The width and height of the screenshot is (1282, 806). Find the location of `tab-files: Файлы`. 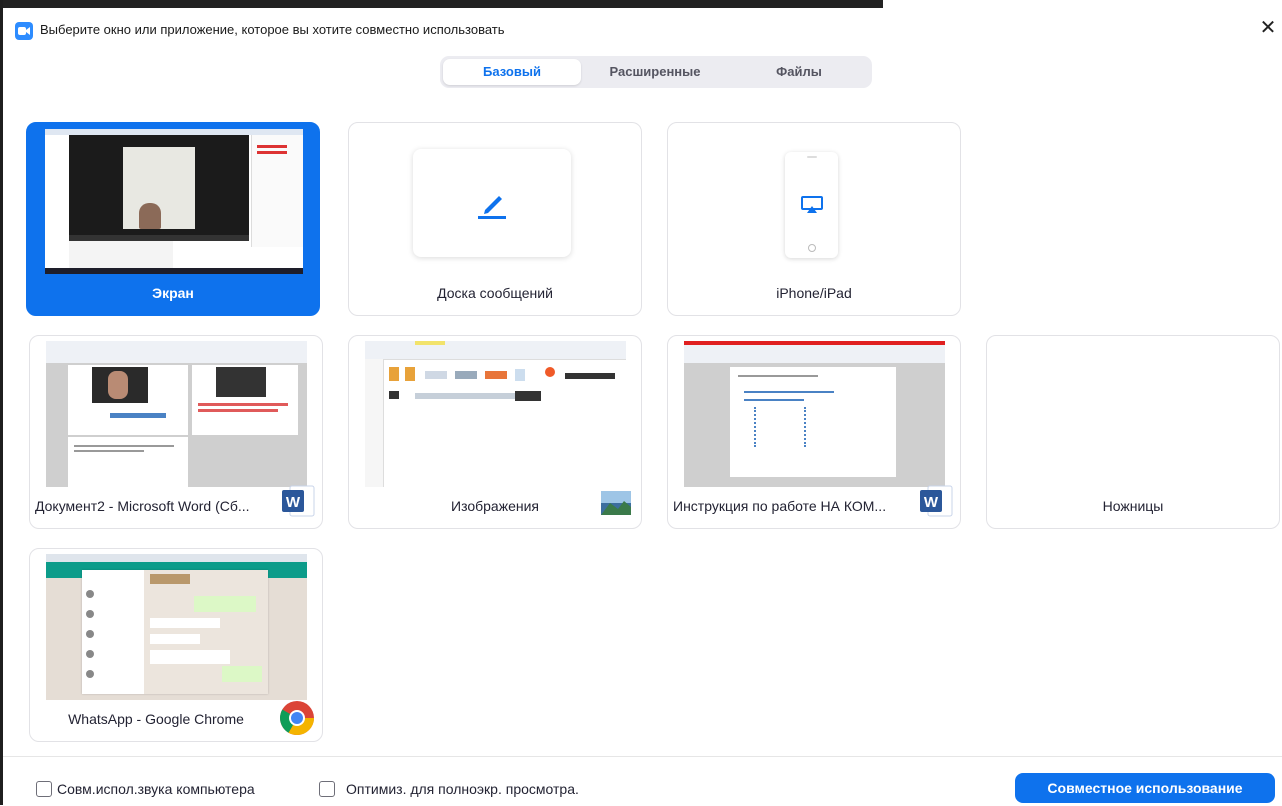

tab-files: Файлы is located at coordinates (799, 72).